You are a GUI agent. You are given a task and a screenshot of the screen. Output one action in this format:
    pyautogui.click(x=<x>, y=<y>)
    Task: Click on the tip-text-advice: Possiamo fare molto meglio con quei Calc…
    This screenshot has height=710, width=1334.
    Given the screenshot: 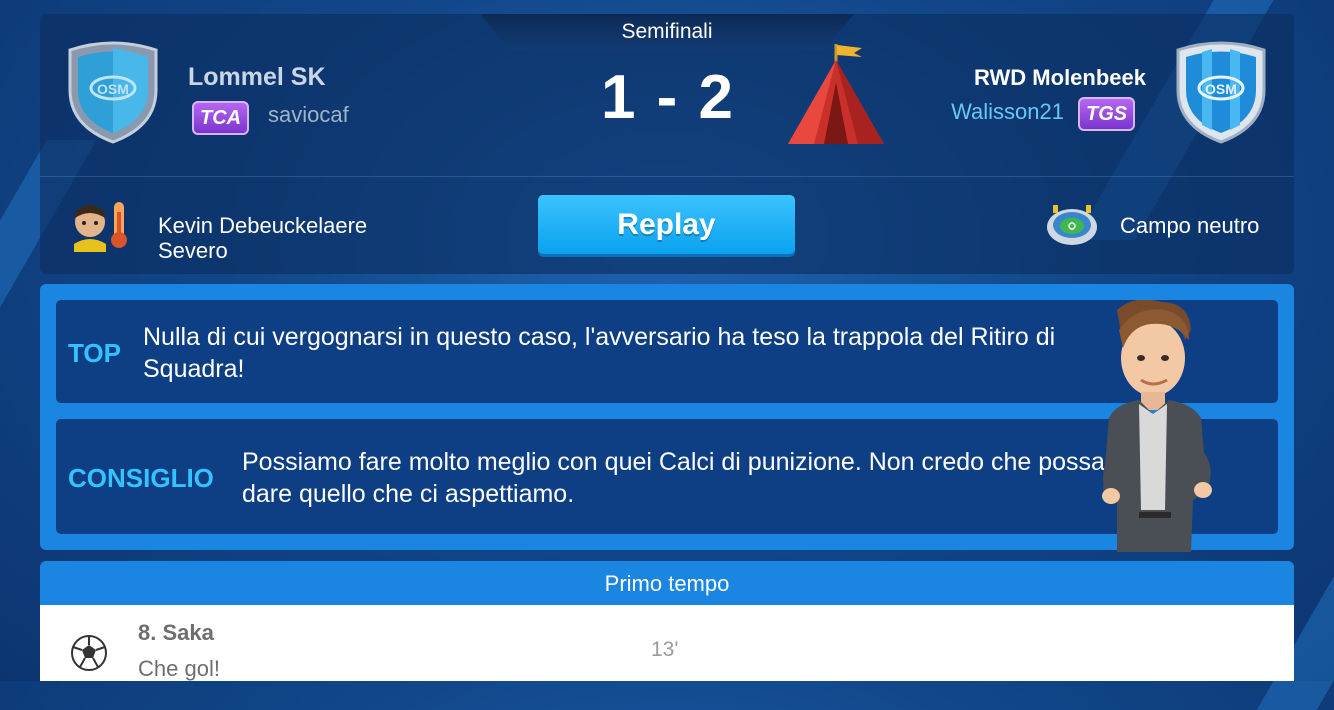 What is the action you would take?
    pyautogui.click(x=673, y=478)
    